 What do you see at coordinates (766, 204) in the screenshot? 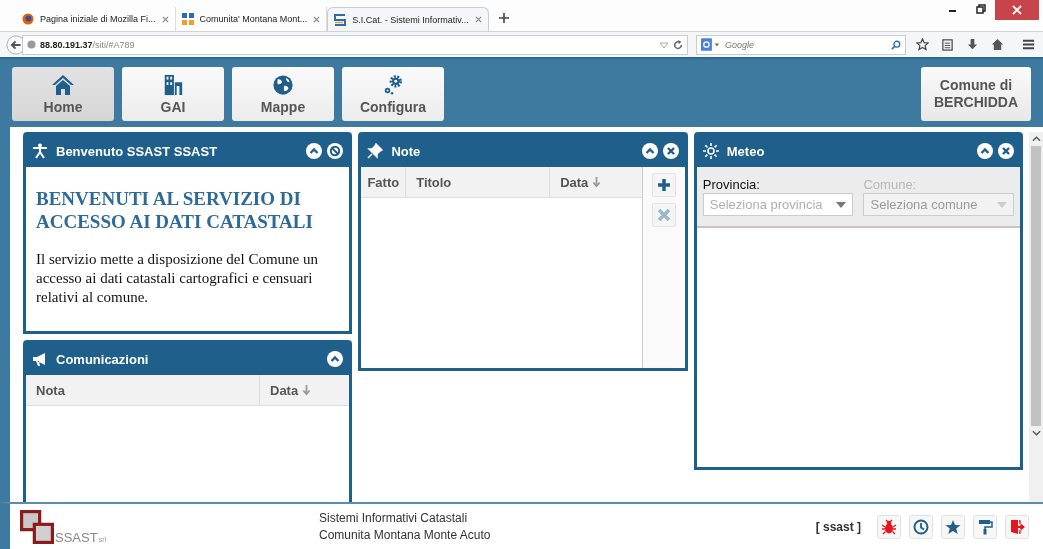
I see `select-placeholder: Seleziona provincia` at bounding box center [766, 204].